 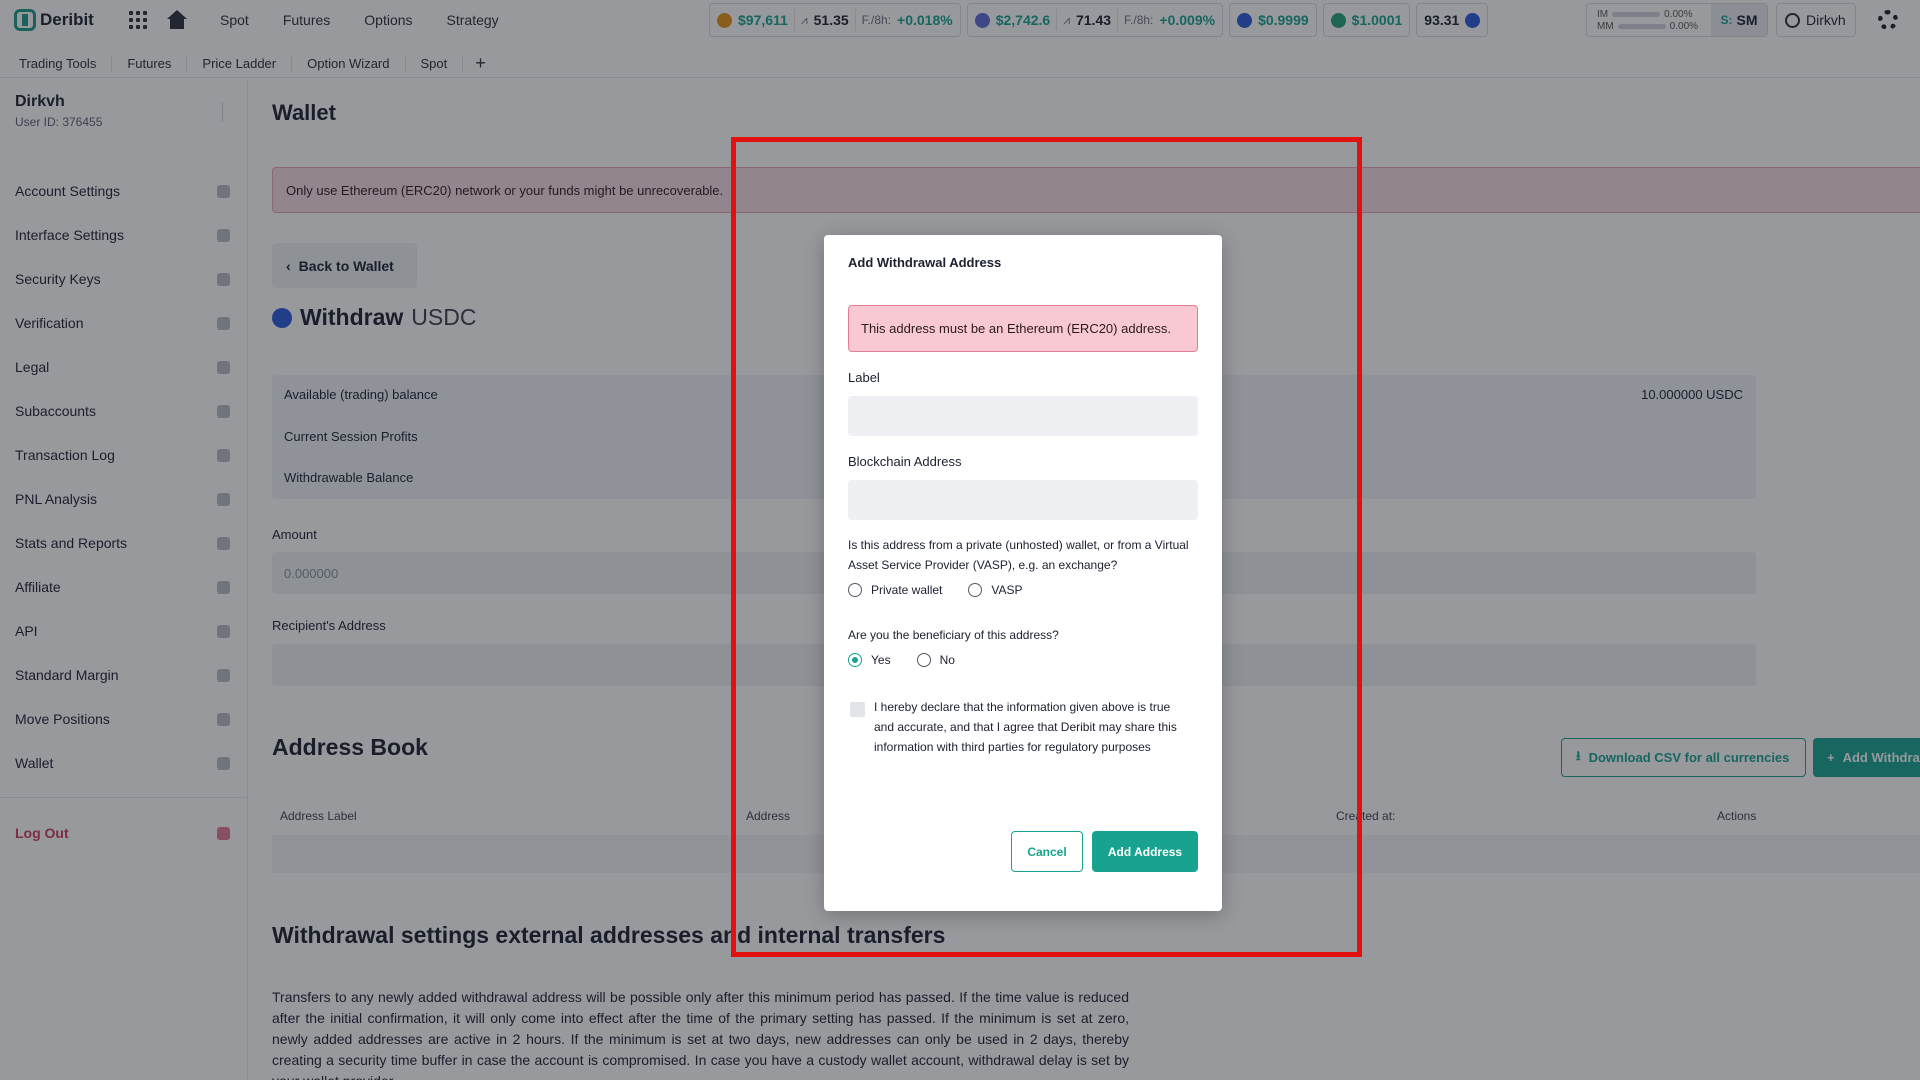 I want to click on wallet-type-options: Private wallet VASP, so click(x=943, y=590).